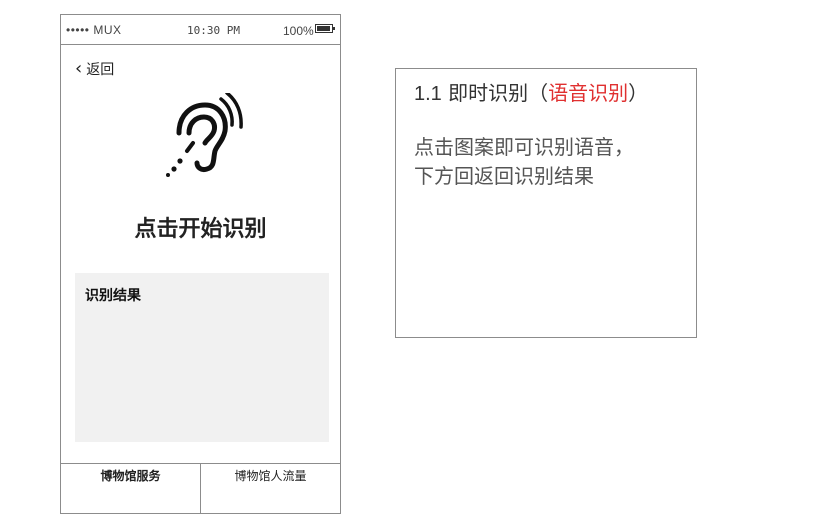 The height and width of the screenshot is (532, 834). Describe the element at coordinates (94, 30) in the screenshot. I see `carrier-label: ••••• MUX` at that location.